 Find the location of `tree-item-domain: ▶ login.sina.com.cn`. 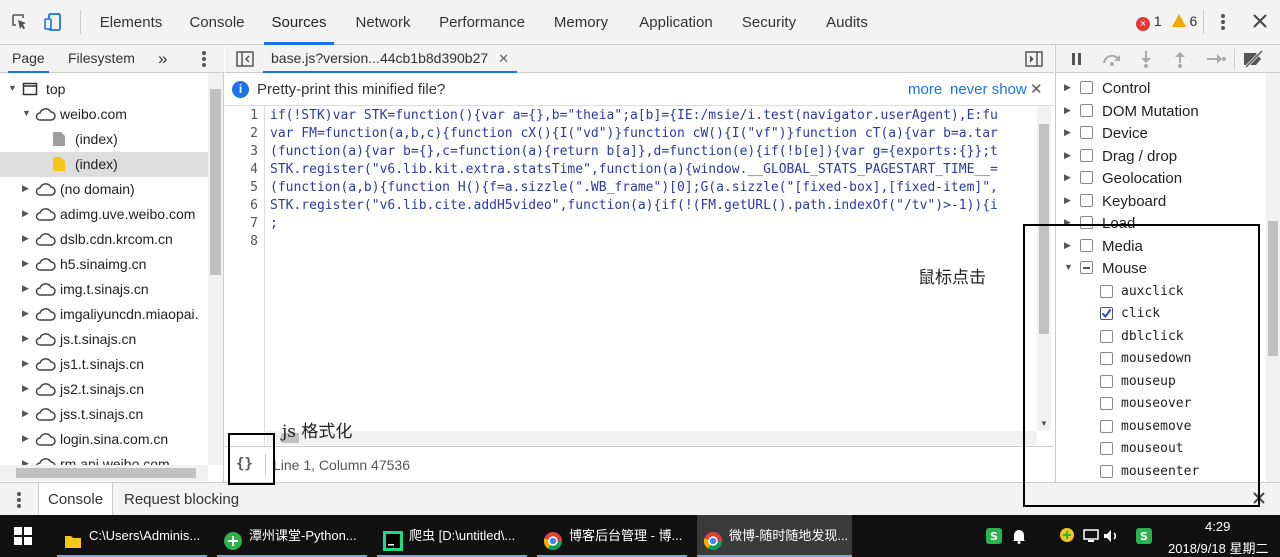

tree-item-domain: ▶ login.sina.com.cn is located at coordinates (104, 439).